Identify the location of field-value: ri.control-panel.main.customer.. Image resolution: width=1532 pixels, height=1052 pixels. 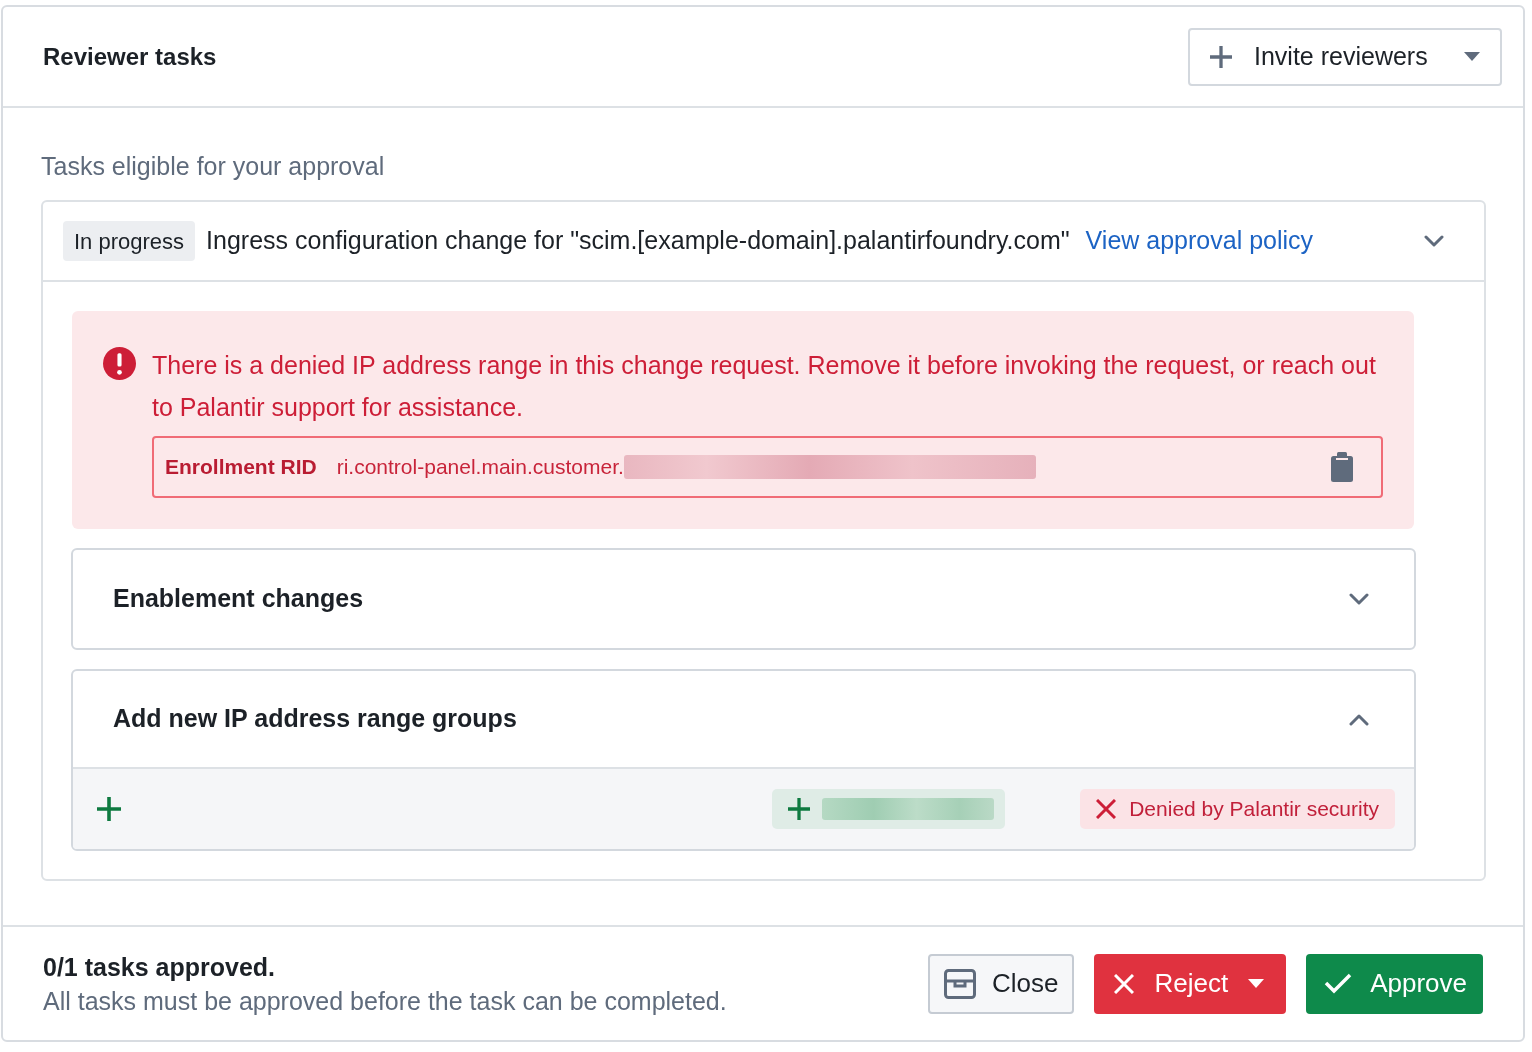
(480, 467).